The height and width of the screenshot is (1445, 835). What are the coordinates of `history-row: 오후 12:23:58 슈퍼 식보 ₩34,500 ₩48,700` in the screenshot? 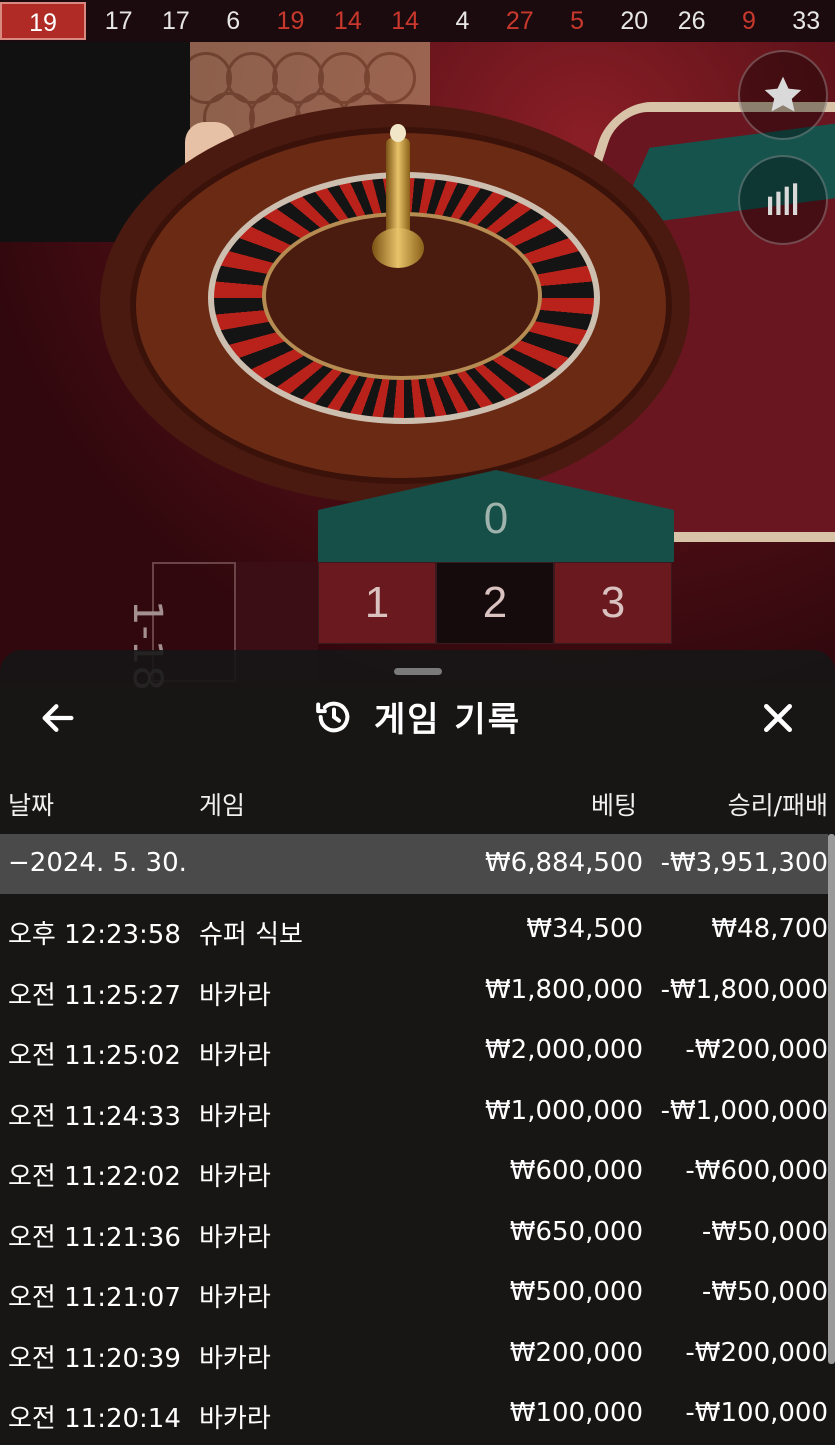 It's located at (417, 928).